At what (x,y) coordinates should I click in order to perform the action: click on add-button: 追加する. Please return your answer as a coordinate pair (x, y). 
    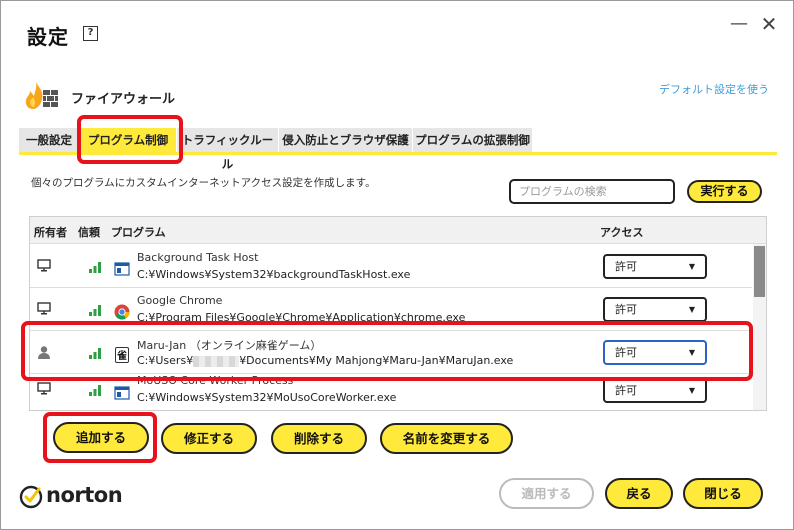
    Looking at the image, I should click on (101, 437).